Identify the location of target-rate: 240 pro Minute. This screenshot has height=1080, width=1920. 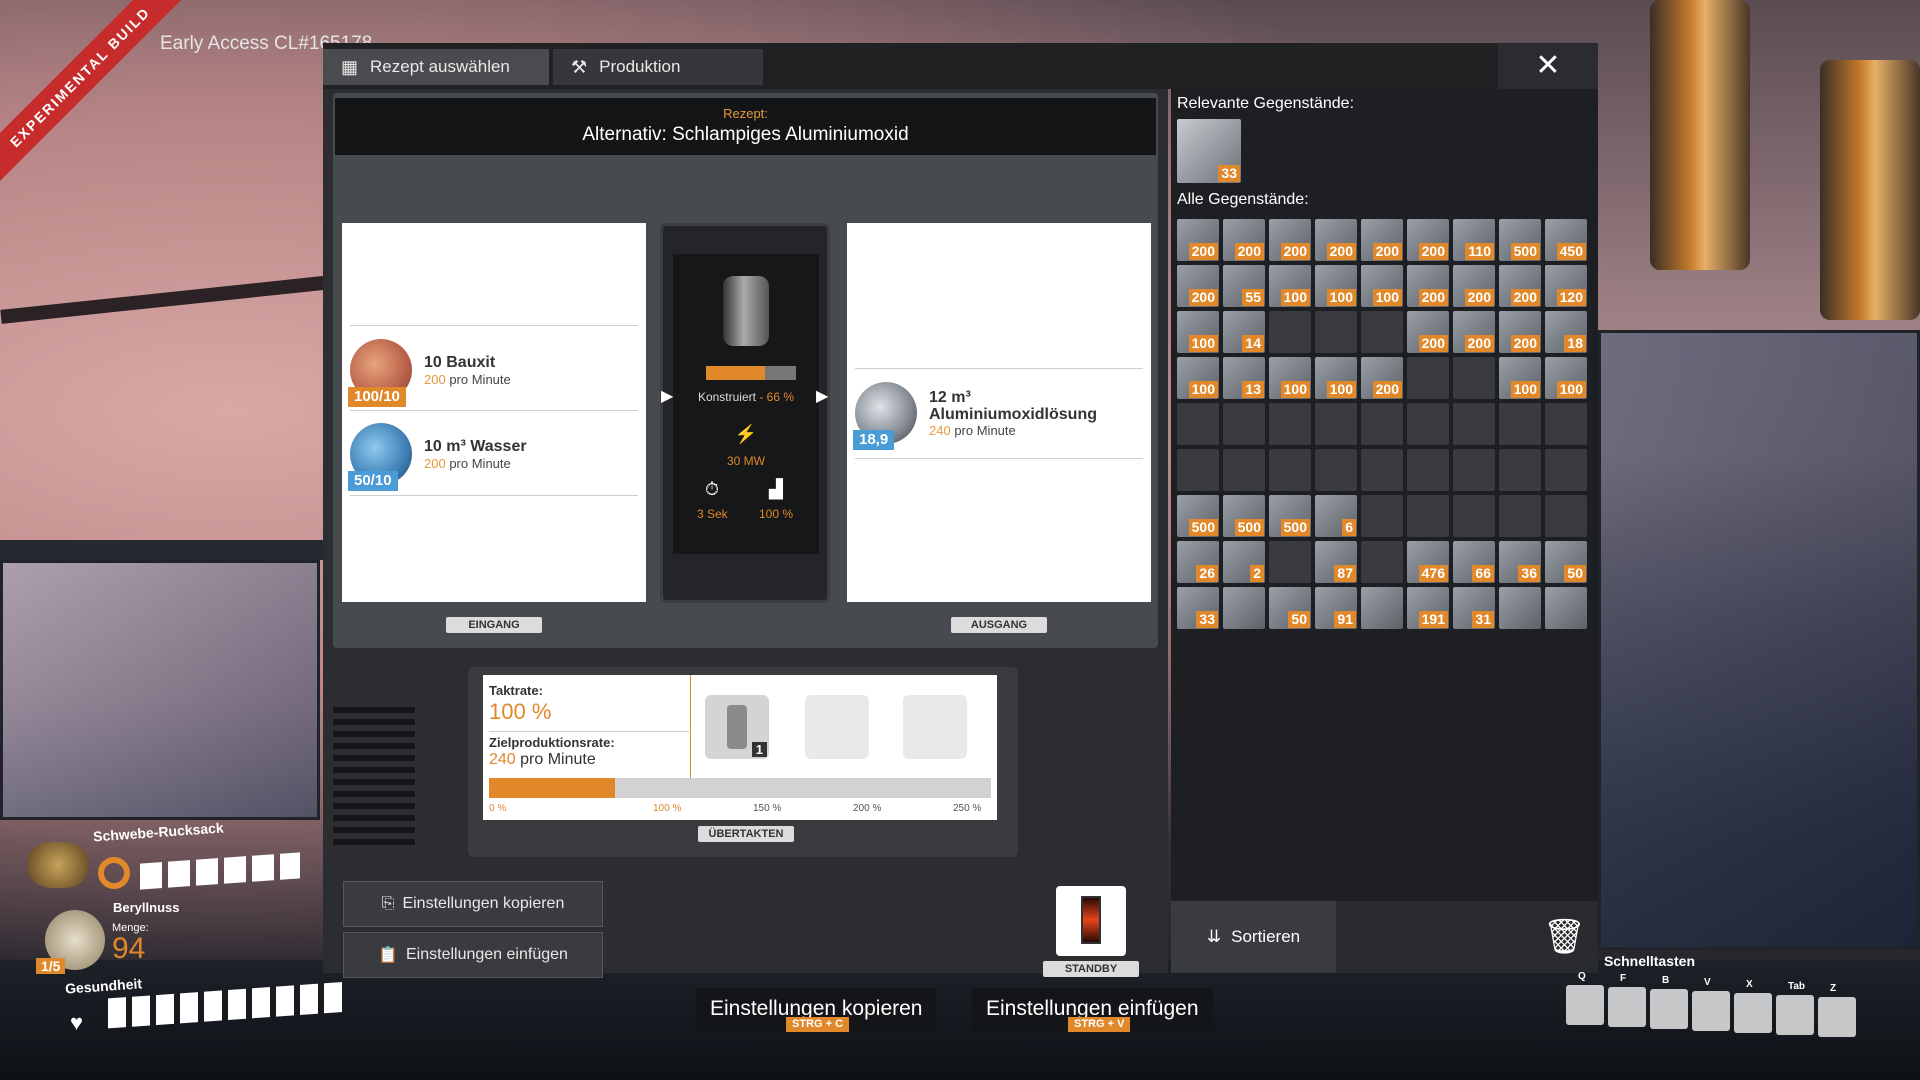
(542, 760).